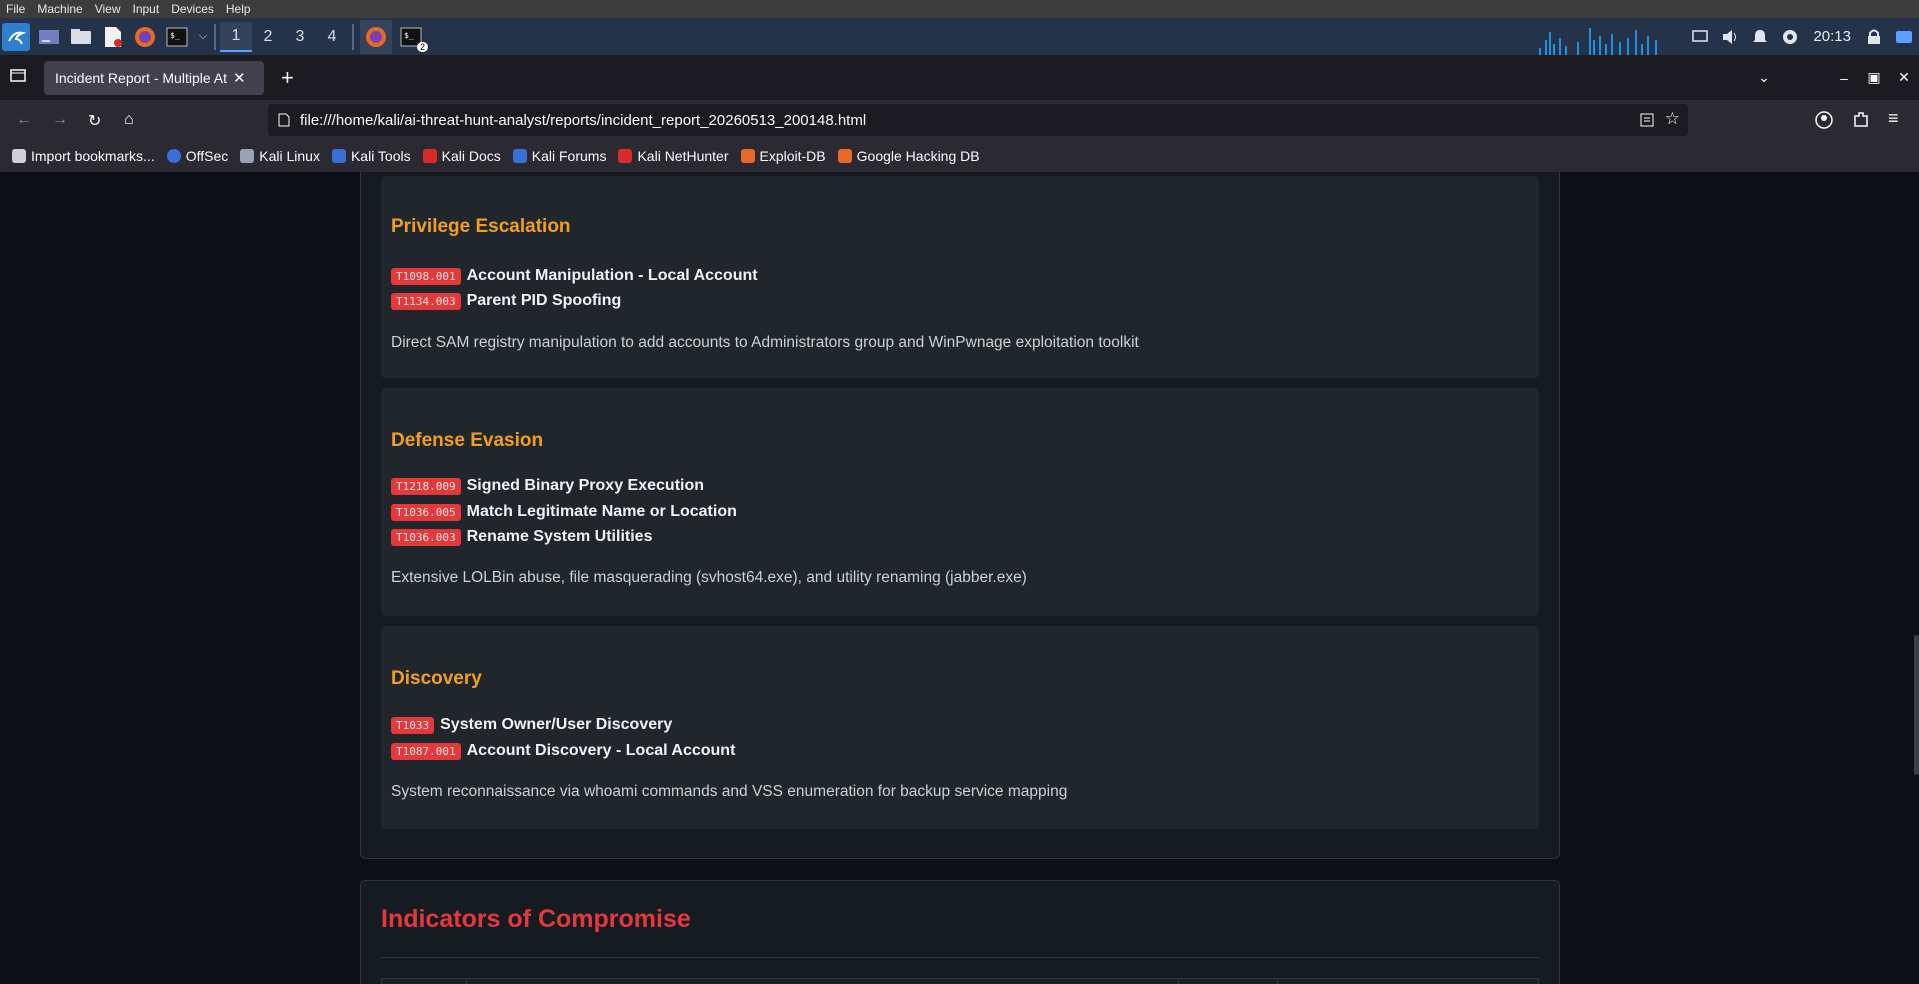  What do you see at coordinates (284, 120) in the screenshot?
I see `file-icon` at bounding box center [284, 120].